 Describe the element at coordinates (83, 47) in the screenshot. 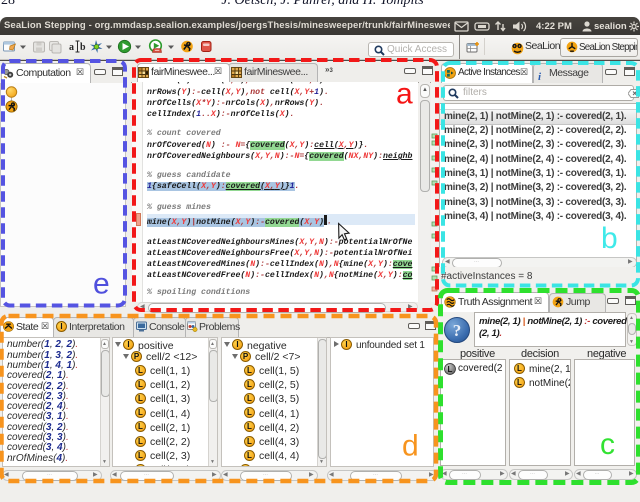

I see `svg-text: b` at that location.